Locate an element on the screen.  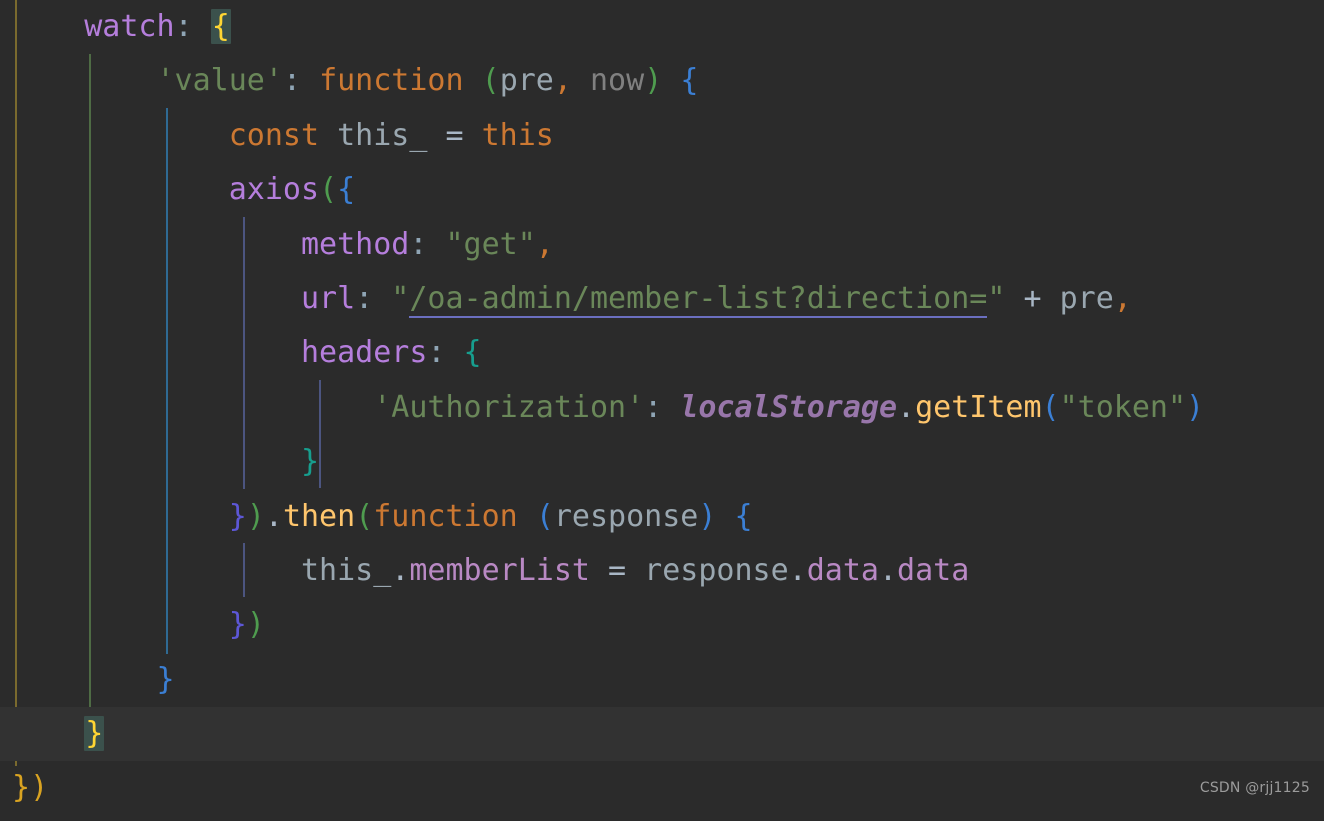
line-method: method: "get", is located at coordinates (662, 245).